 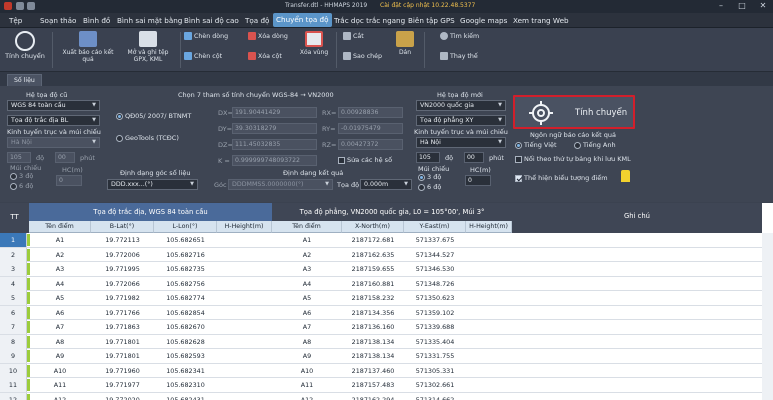 What do you see at coordinates (353, 36) in the screenshot?
I see `cut-button: Cắt` at bounding box center [353, 36].